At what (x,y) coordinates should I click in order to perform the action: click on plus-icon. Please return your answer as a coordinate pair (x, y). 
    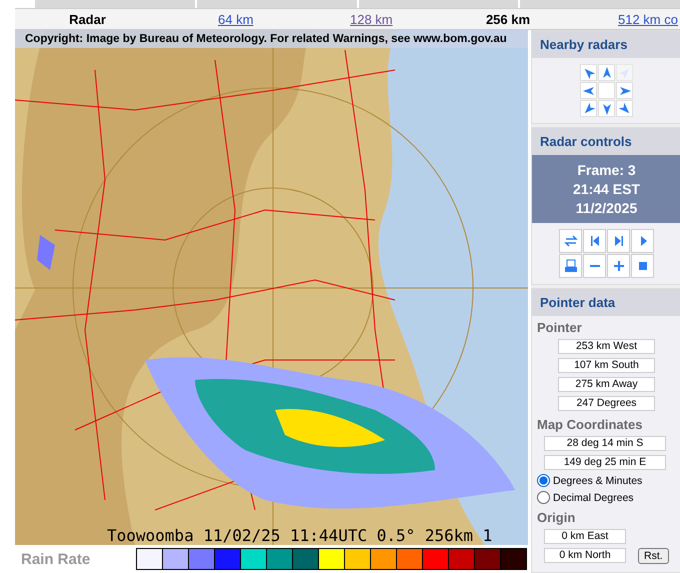
    Looking at the image, I should click on (619, 266).